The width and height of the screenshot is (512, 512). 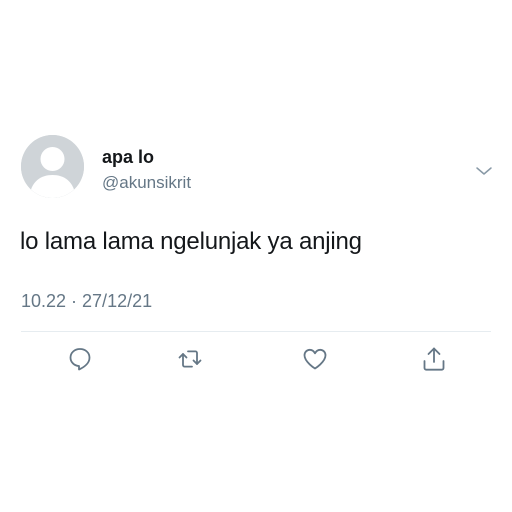 I want to click on display-name: apa lo, so click(x=128, y=157).